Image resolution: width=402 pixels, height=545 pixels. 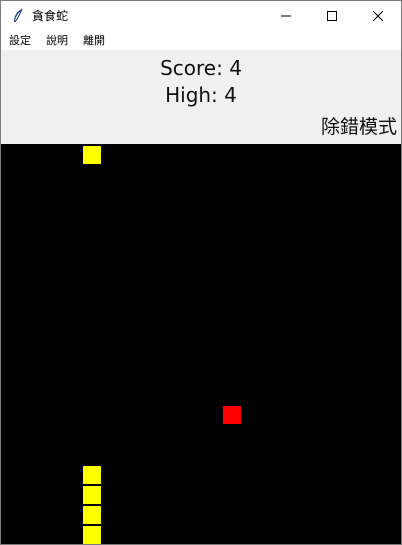 I want to click on menu-settings: 設定, so click(x=20, y=40).